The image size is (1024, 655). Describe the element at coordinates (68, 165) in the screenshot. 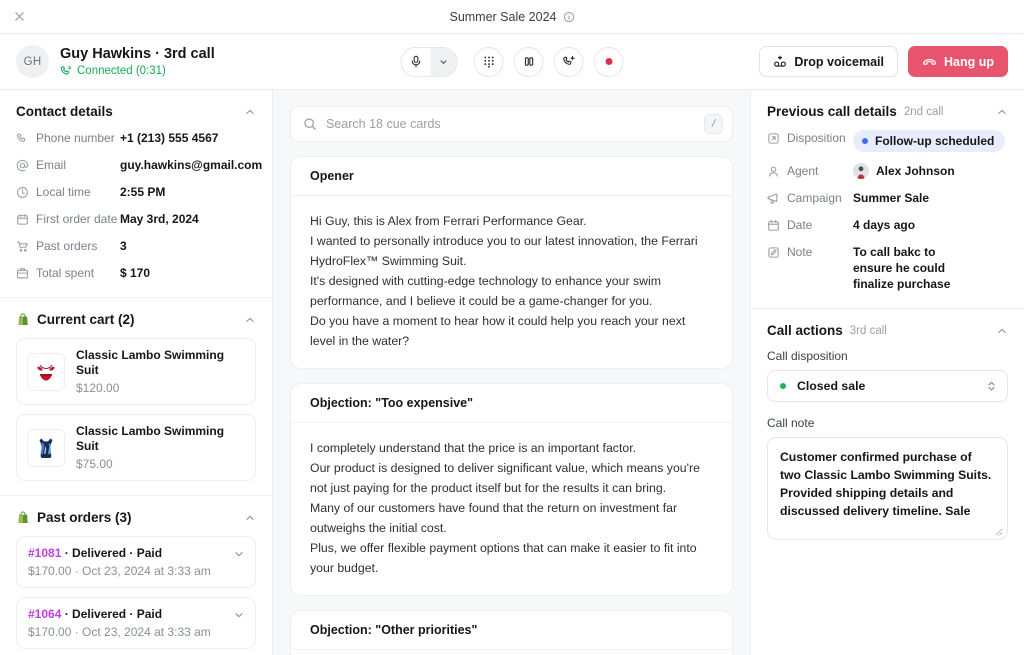

I see `contact-label: Email` at that location.